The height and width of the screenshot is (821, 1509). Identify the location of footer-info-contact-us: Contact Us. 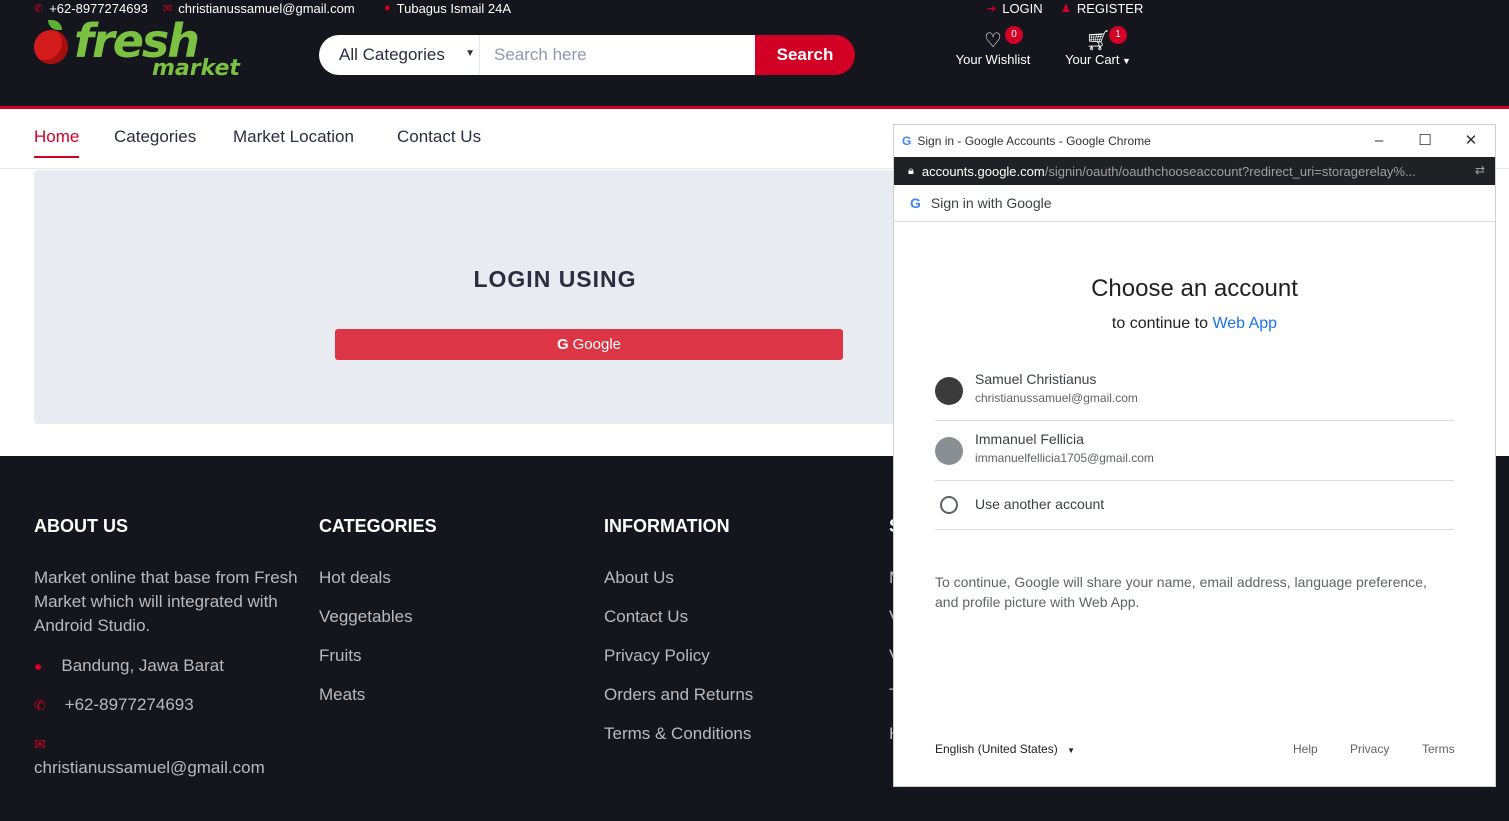
(646, 617).